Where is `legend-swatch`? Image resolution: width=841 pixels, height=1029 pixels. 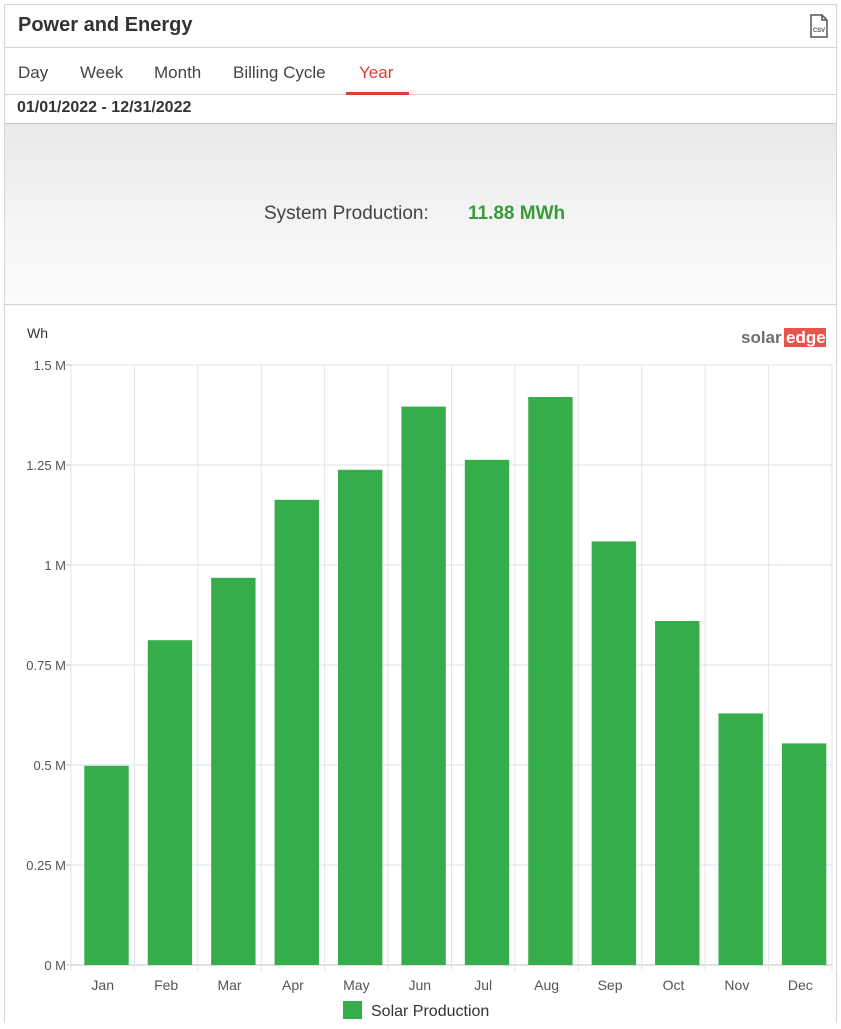
legend-swatch is located at coordinates (352, 1010).